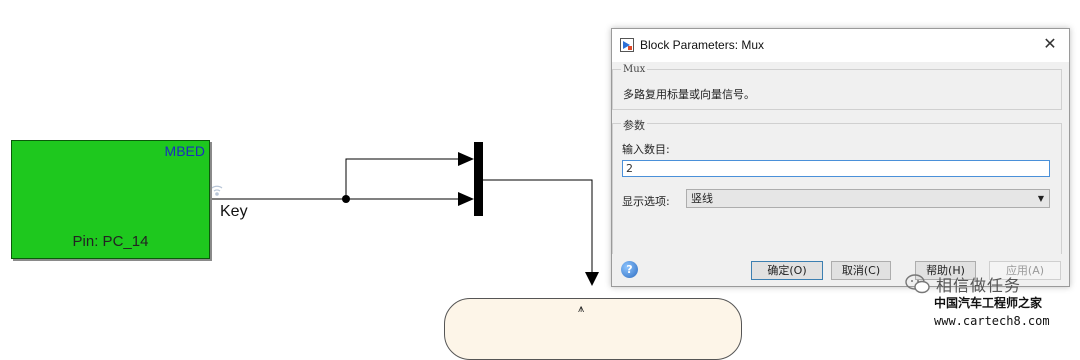 This screenshot has height=360, width=1080. What do you see at coordinates (702, 198) in the screenshot?
I see `display-option-value: 竖线` at bounding box center [702, 198].